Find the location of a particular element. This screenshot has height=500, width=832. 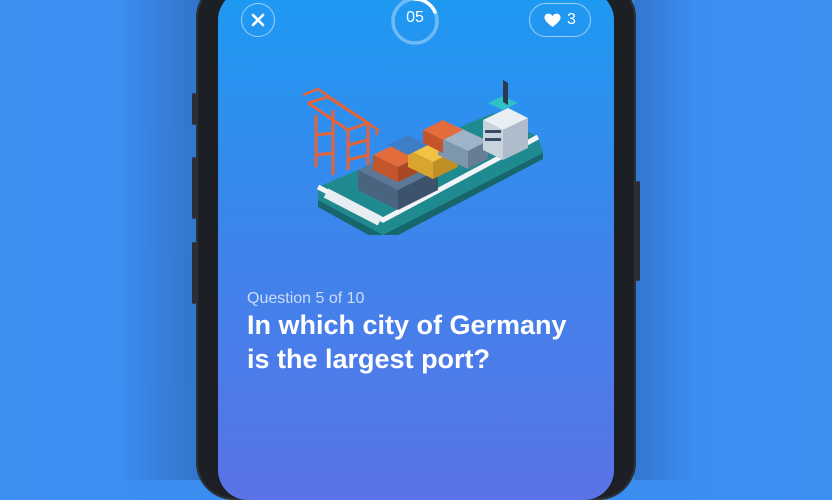

lives-count: 3 is located at coordinates (571, 19).